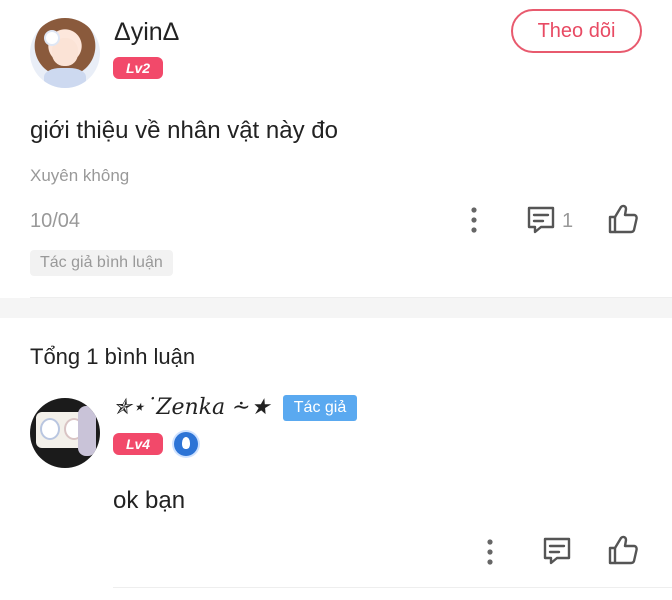 The width and height of the screenshot is (672, 600). What do you see at coordinates (184, 130) in the screenshot?
I see `post-text: giới thiệu về nhân vật này đo` at bounding box center [184, 130].